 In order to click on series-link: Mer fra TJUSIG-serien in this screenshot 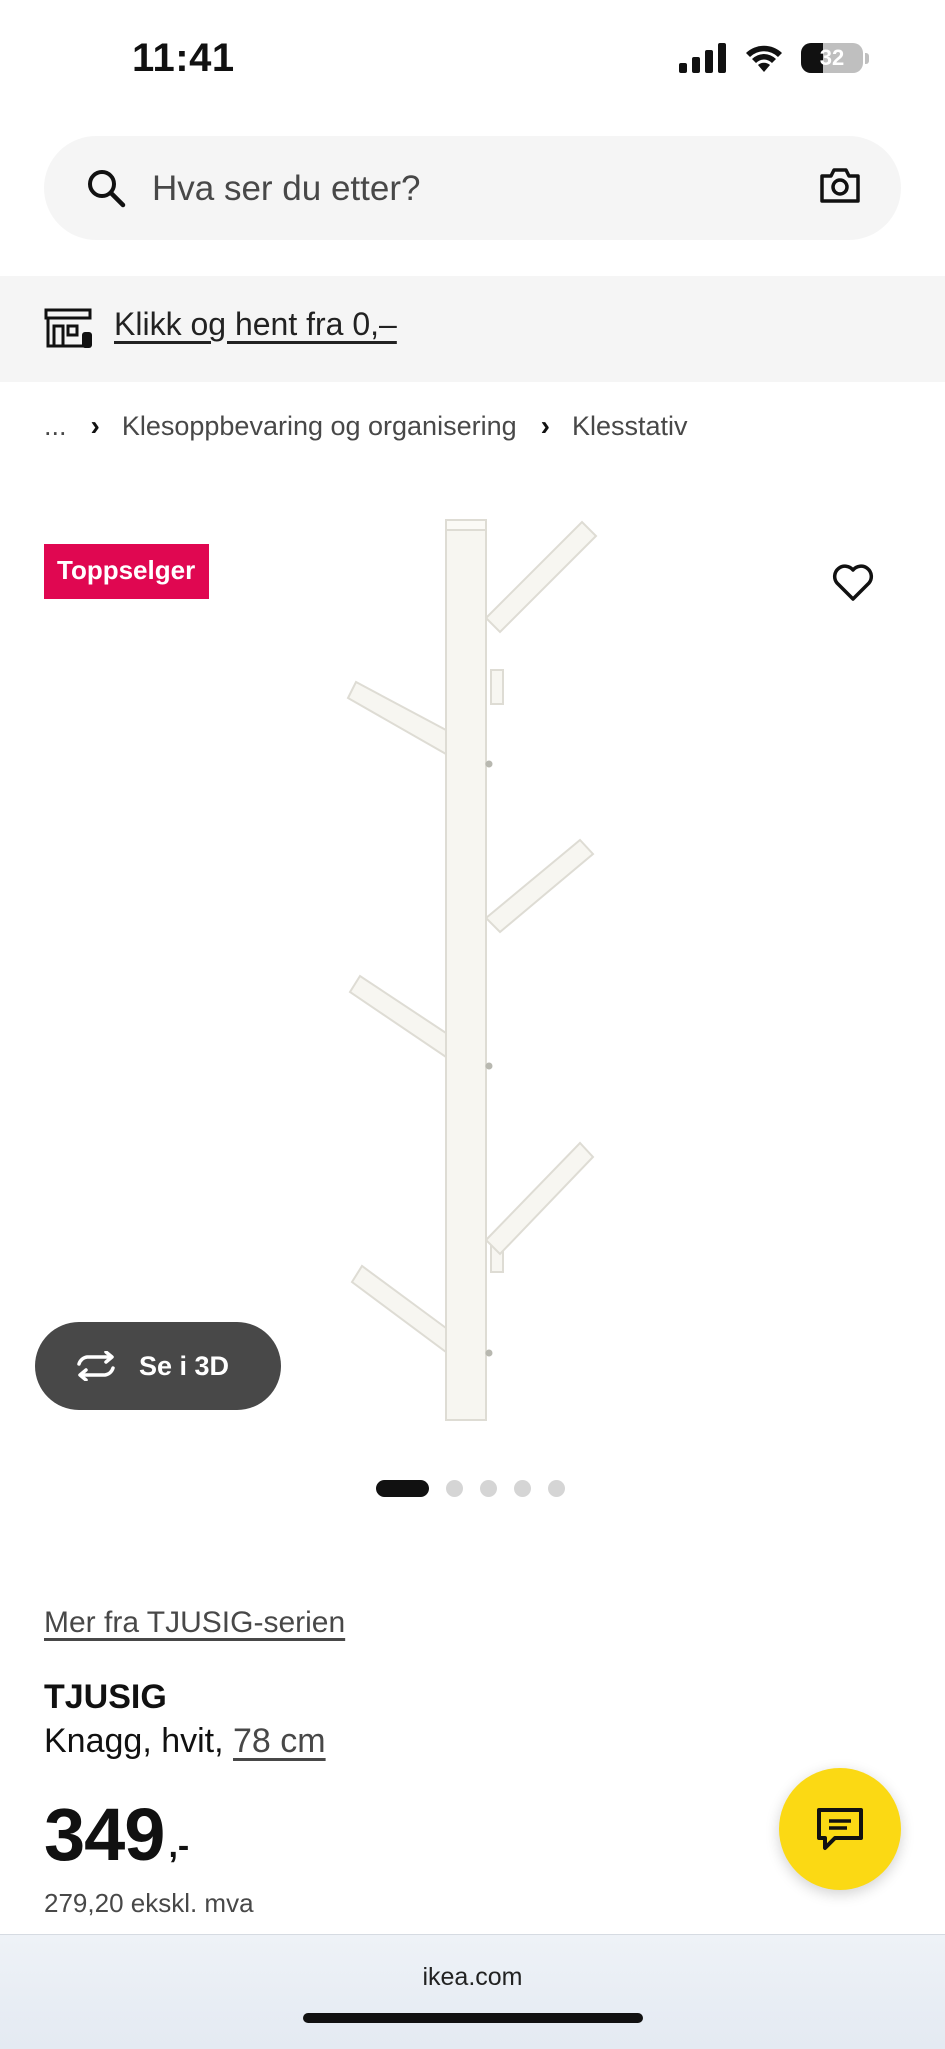, I will do `click(194, 1623)`.